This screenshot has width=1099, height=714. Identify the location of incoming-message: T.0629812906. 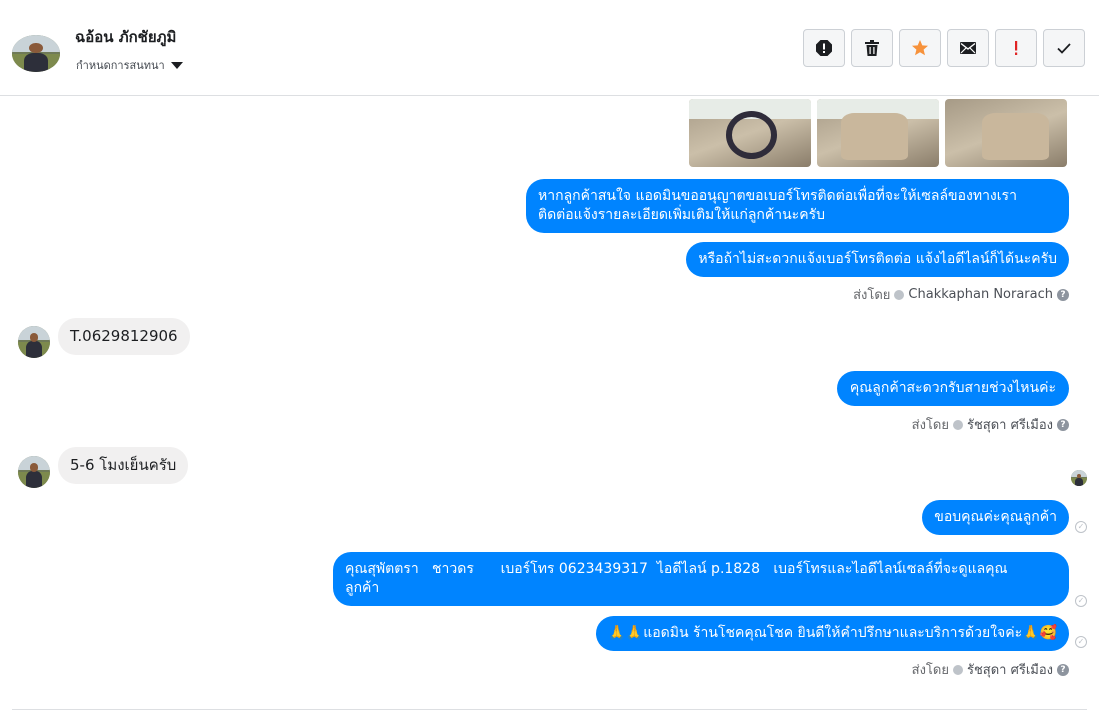
(124, 336).